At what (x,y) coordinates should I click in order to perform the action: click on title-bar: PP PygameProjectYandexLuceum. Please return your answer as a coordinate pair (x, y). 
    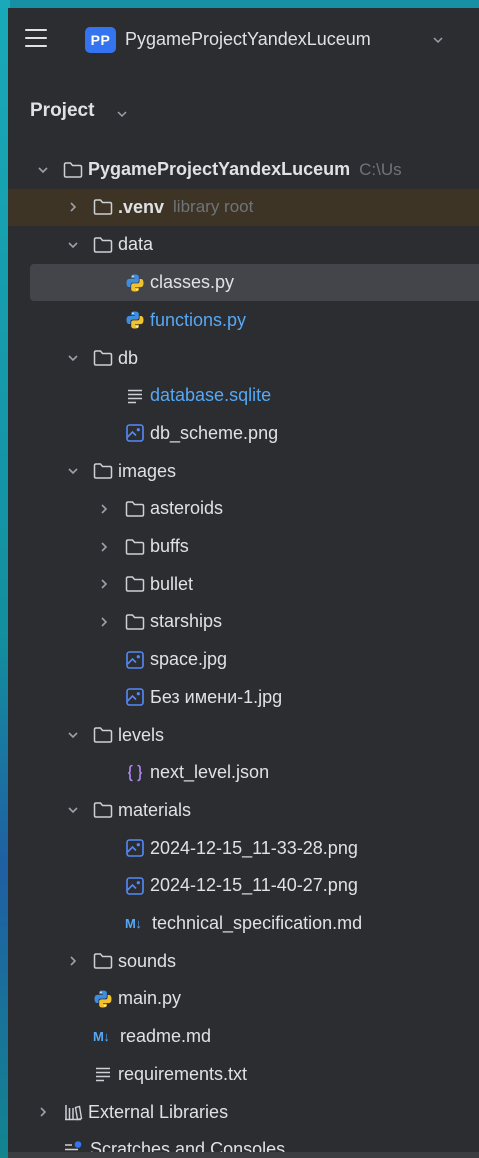
    Looking at the image, I should click on (243, 39).